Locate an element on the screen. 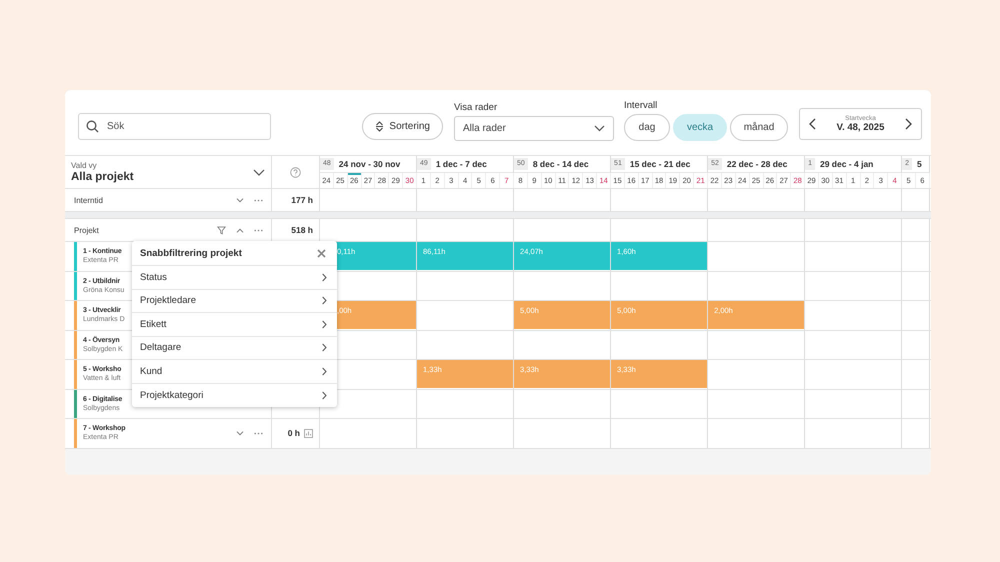  sort-icon is located at coordinates (379, 126).